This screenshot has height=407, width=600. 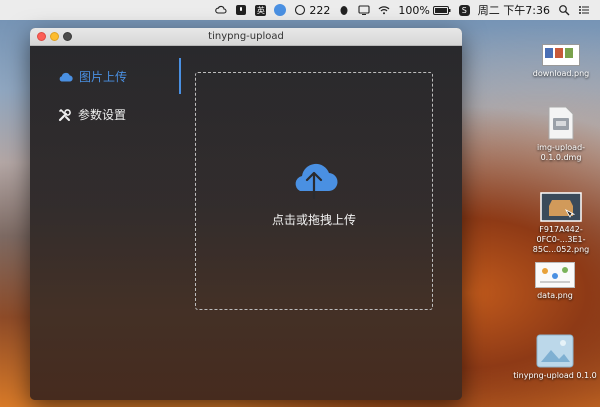 What do you see at coordinates (102, 115) in the screenshot?
I see `sidebar-item-label: 参数设置` at bounding box center [102, 115].